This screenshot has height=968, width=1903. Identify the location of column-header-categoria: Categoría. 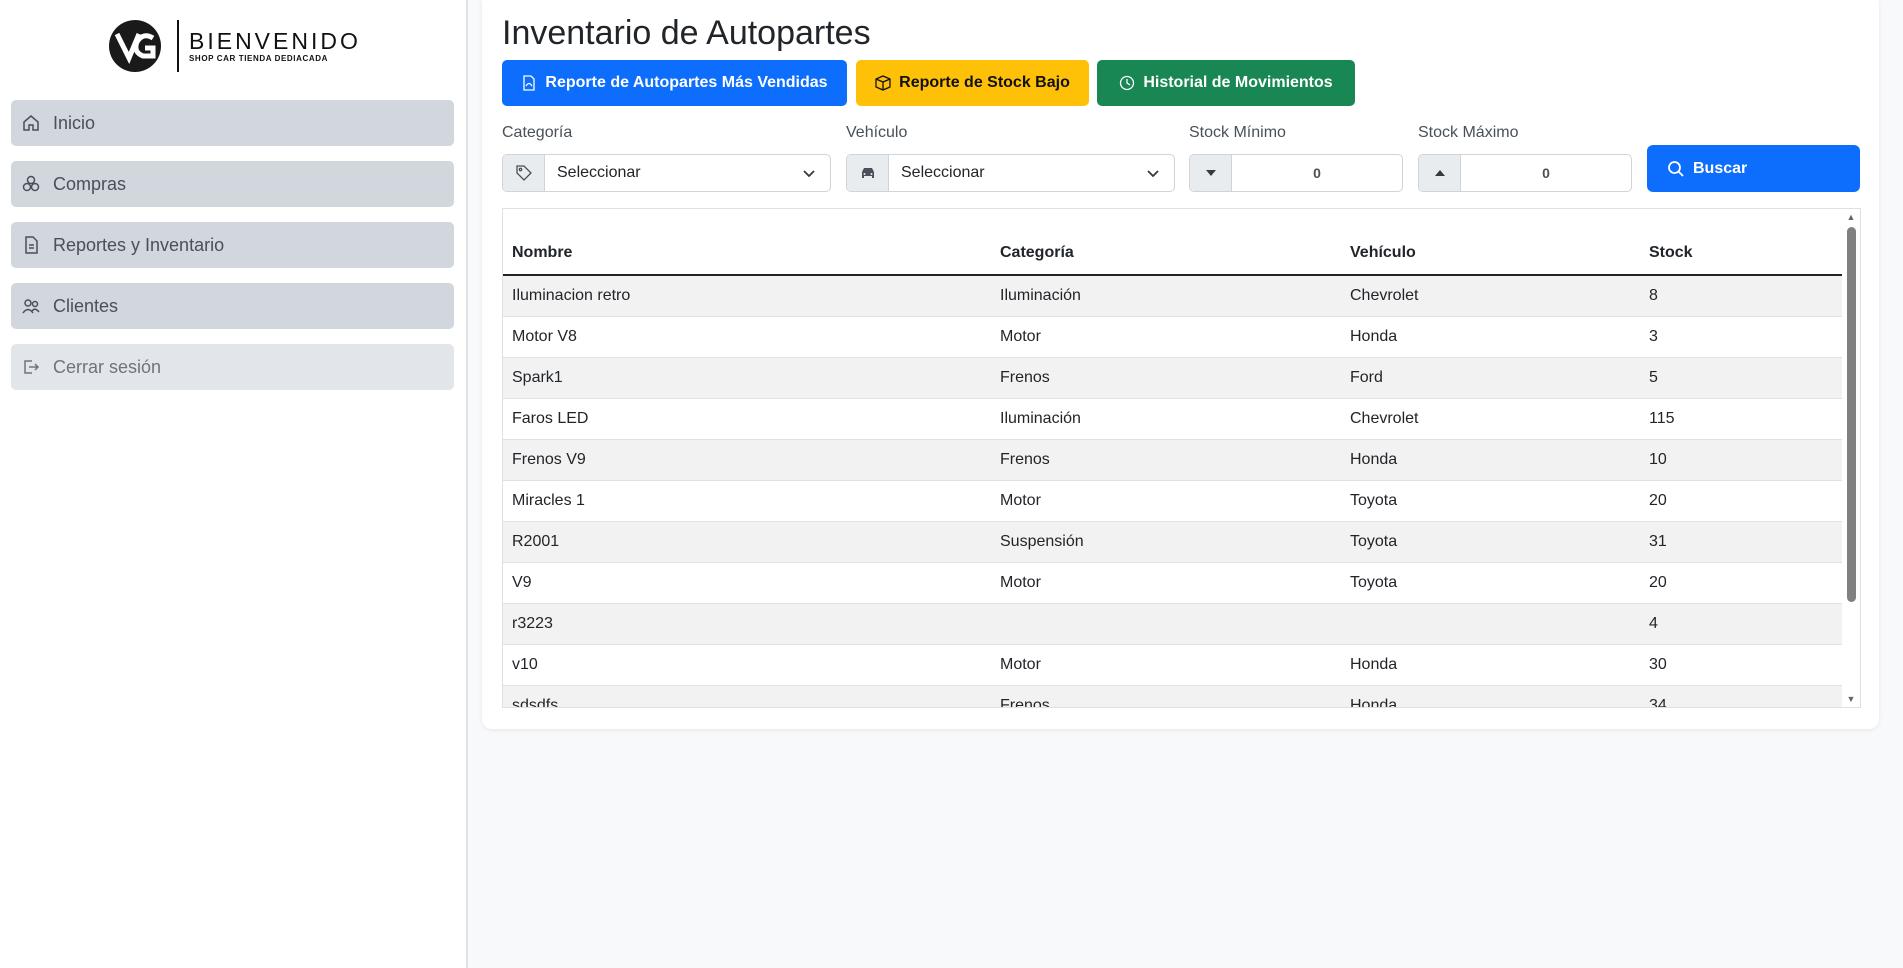
(1166, 242).